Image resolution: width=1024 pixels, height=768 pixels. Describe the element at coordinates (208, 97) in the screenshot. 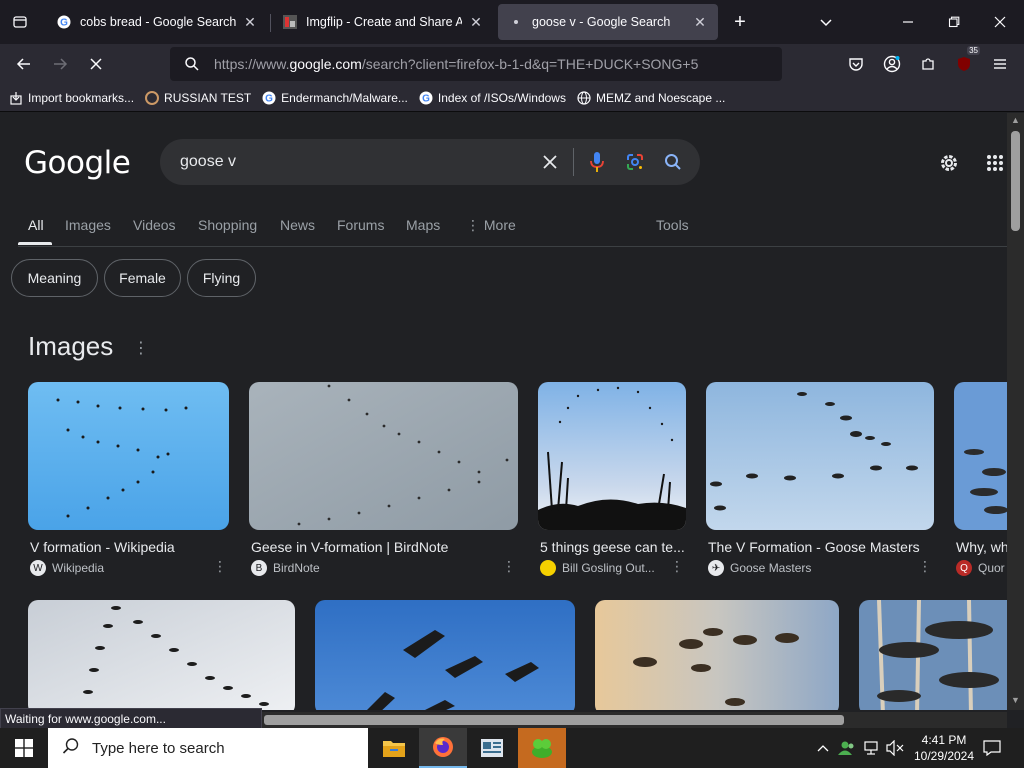

I see `bookmark-label: RUSSIAN TEST` at that location.